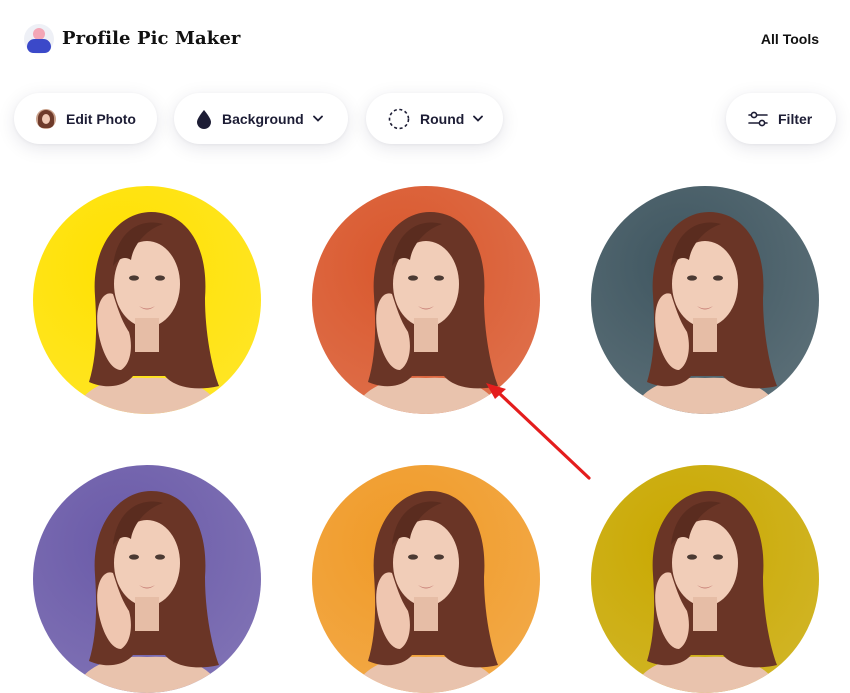  What do you see at coordinates (442, 118) in the screenshot?
I see `shape-label: Round` at bounding box center [442, 118].